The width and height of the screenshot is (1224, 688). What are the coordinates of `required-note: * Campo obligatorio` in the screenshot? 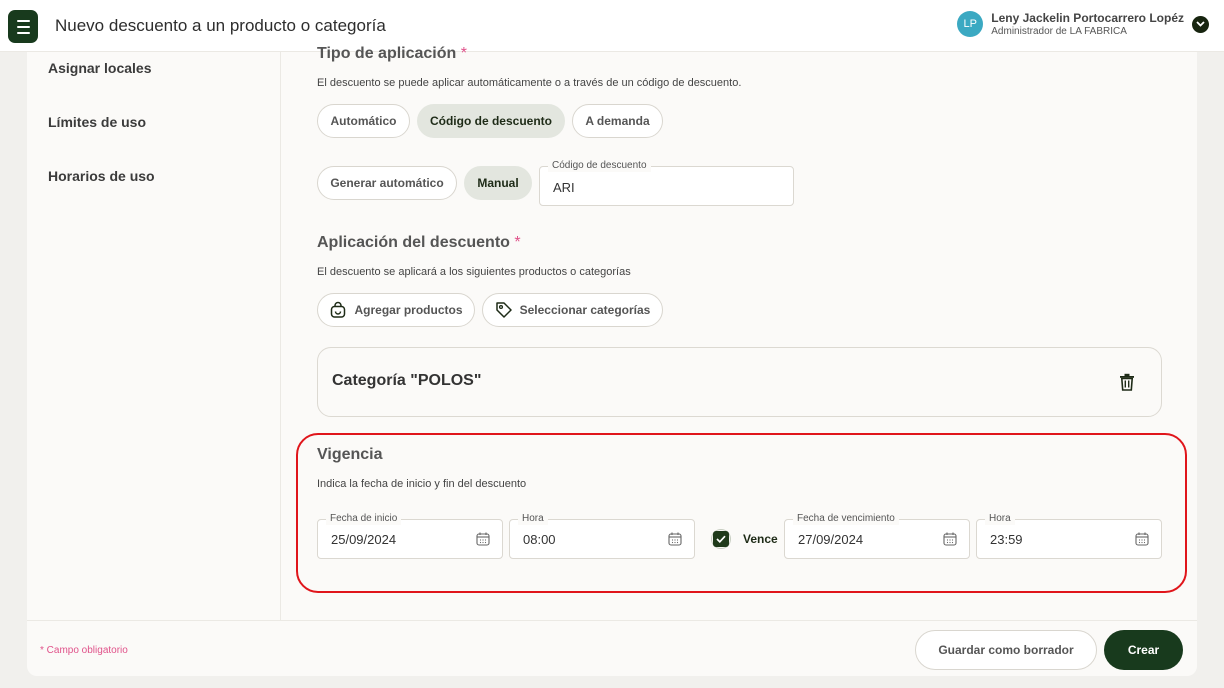 It's located at (84, 650).